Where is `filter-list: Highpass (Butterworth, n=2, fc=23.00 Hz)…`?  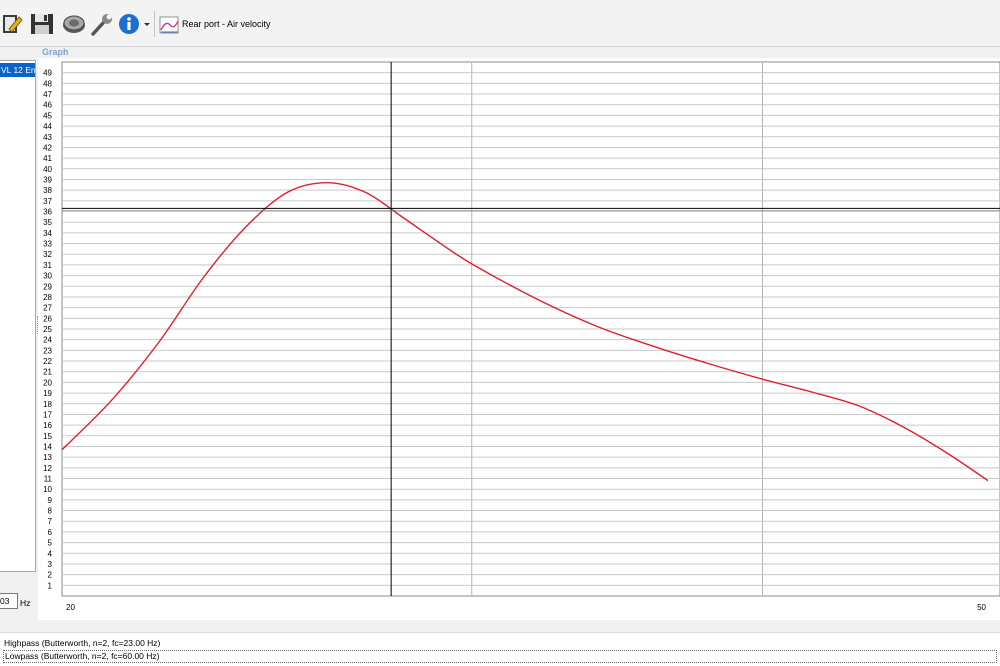 filter-list: Highpass (Butterworth, n=2, fc=23.00 Hz)… is located at coordinates (500, 649).